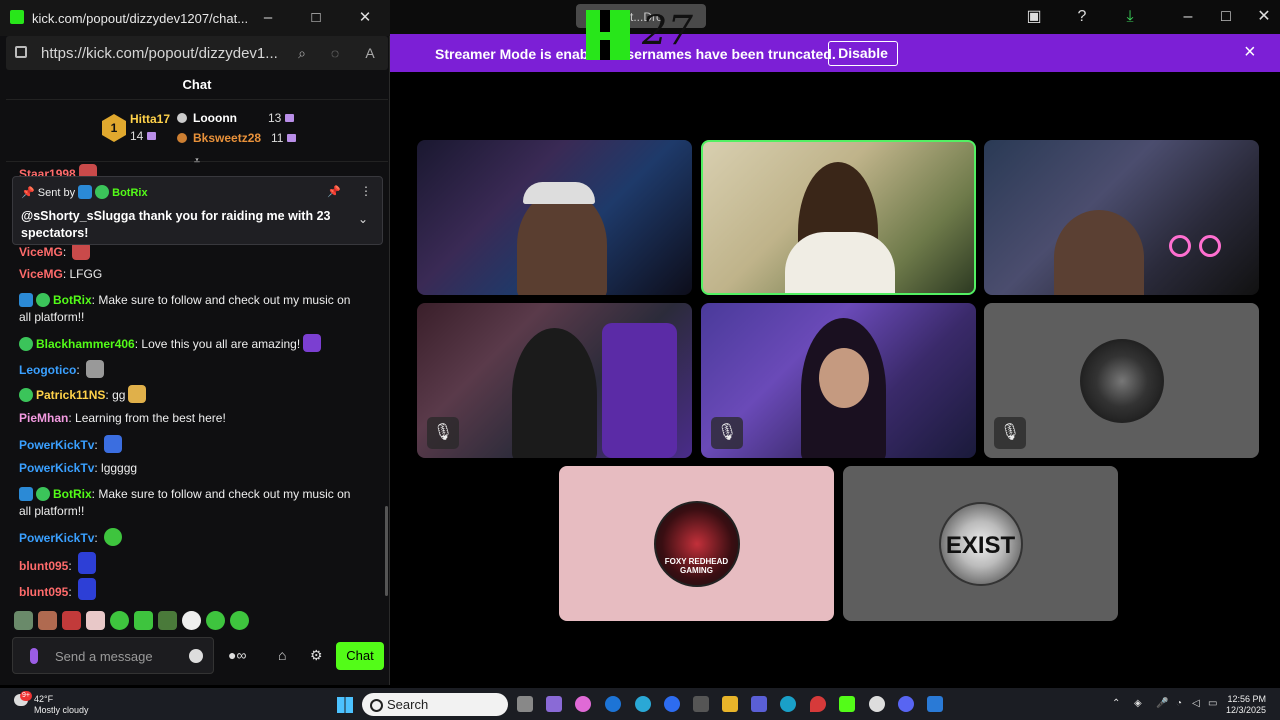 The height and width of the screenshot is (720, 1280). Describe the element at coordinates (838, 217) in the screenshot. I see `video-tile-active` at that location.